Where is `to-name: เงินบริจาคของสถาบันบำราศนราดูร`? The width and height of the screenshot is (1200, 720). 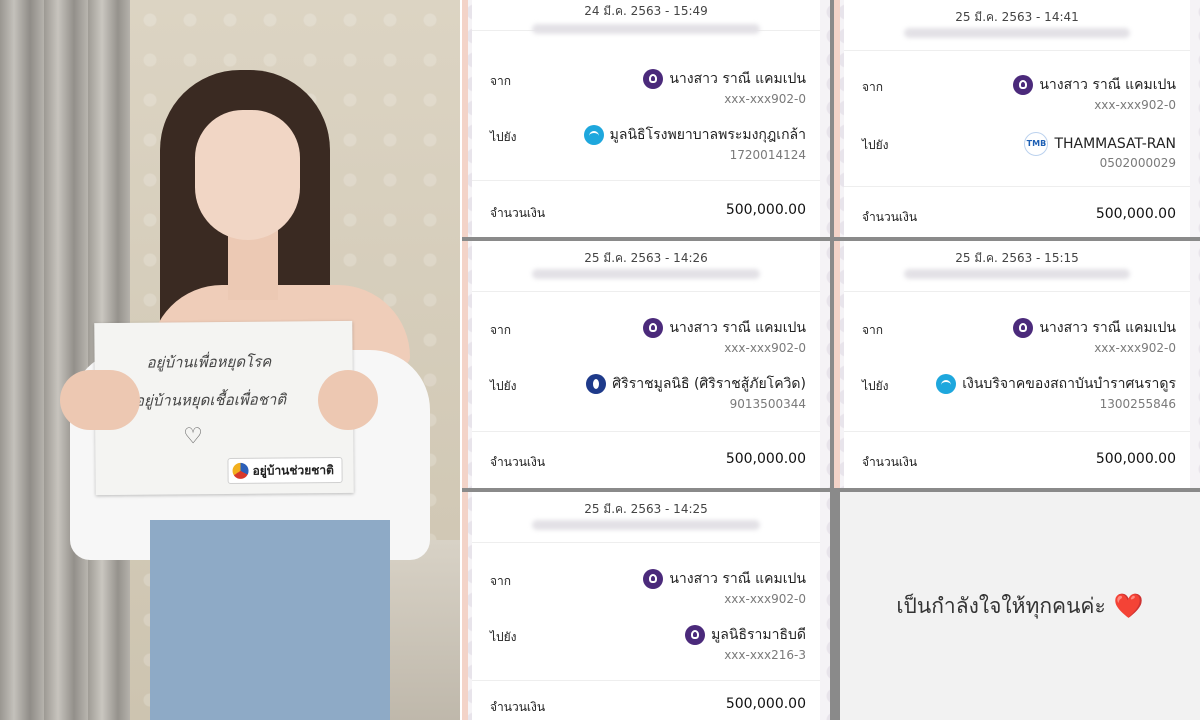
to-name: เงินบริจาคของสถาบันบำราศนราดูร is located at coordinates (1069, 384).